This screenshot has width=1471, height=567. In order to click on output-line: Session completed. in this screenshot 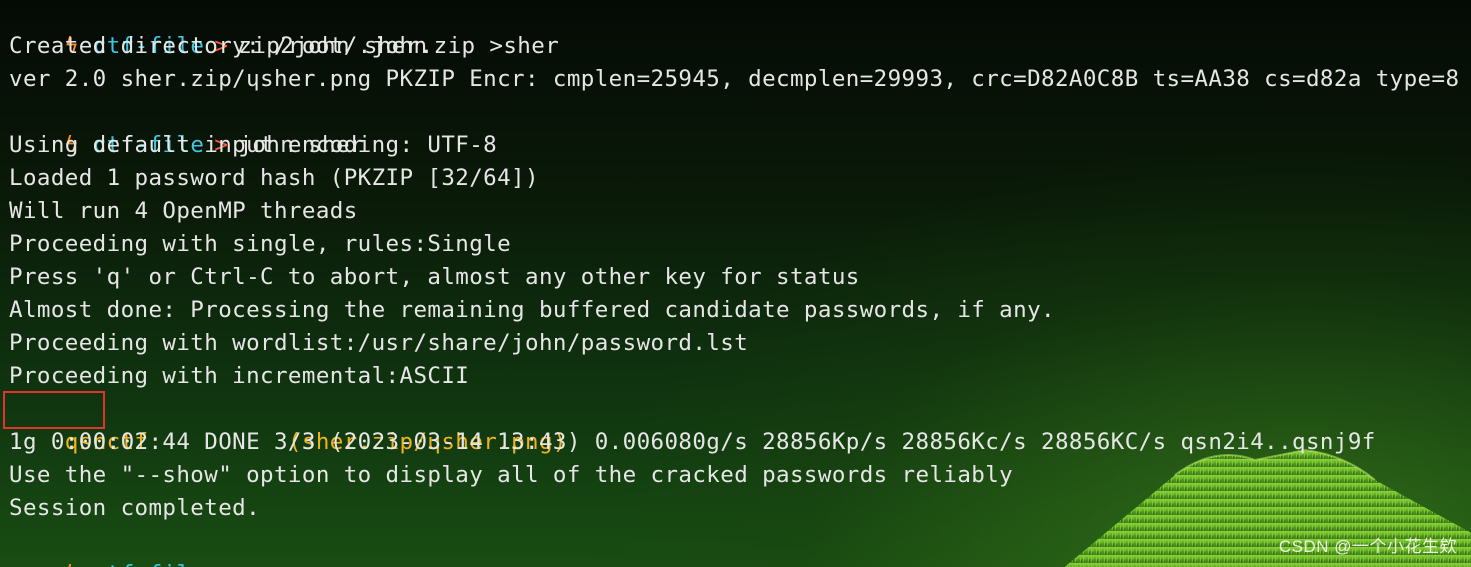, I will do `click(135, 508)`.